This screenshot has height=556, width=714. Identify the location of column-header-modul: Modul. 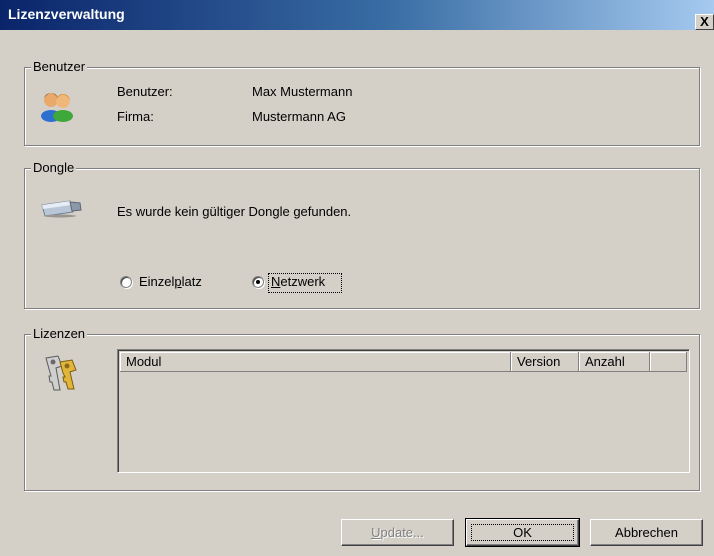
(315, 362).